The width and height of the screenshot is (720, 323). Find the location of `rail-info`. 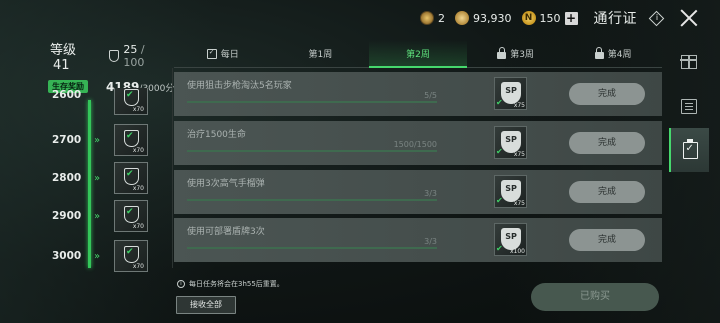

rail-info is located at coordinates (689, 106).